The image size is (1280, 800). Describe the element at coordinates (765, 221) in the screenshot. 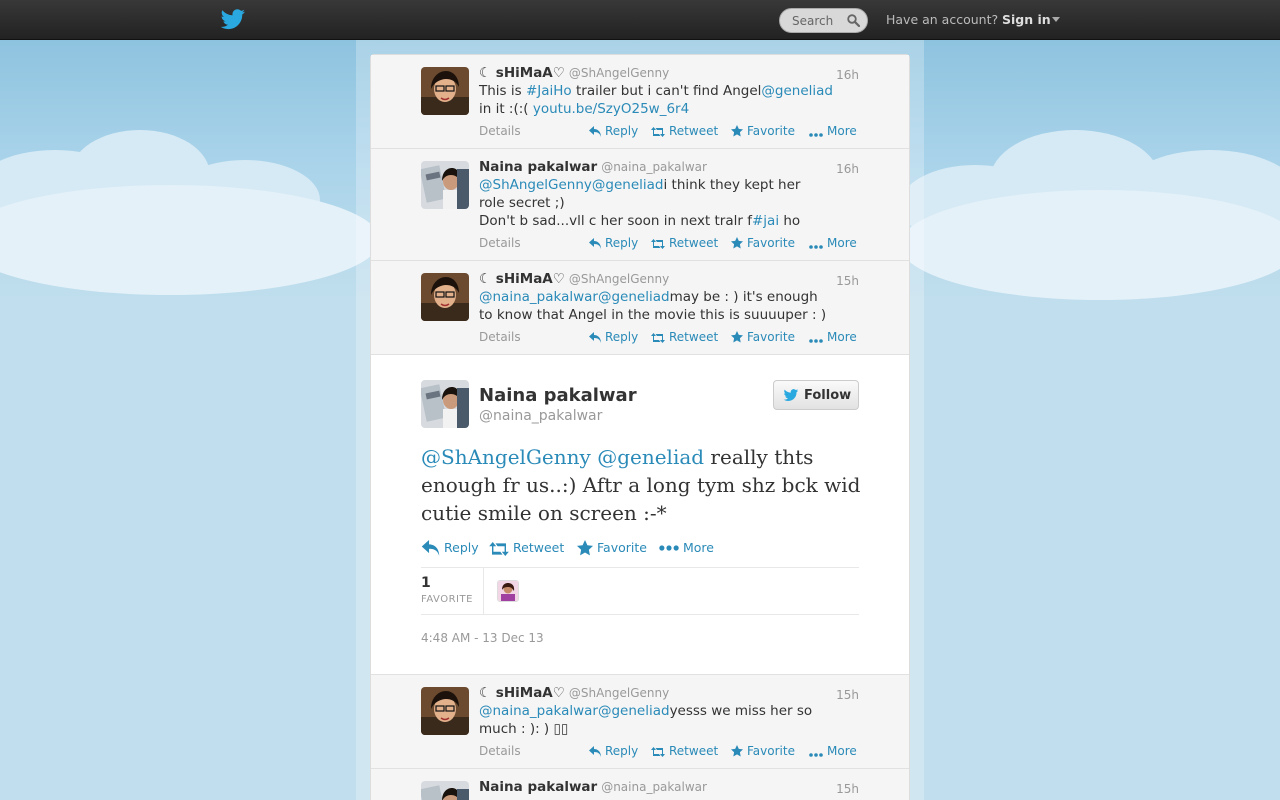

I see `hashtag-link: #jai` at that location.